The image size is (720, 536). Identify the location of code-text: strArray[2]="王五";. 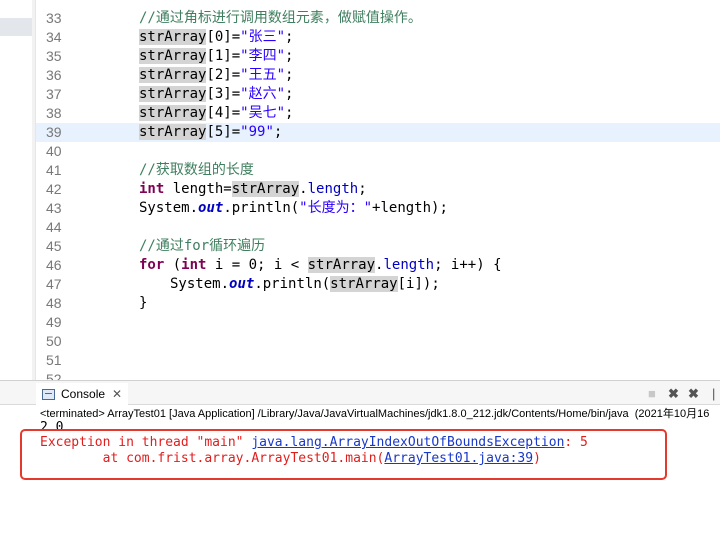
(216, 75).